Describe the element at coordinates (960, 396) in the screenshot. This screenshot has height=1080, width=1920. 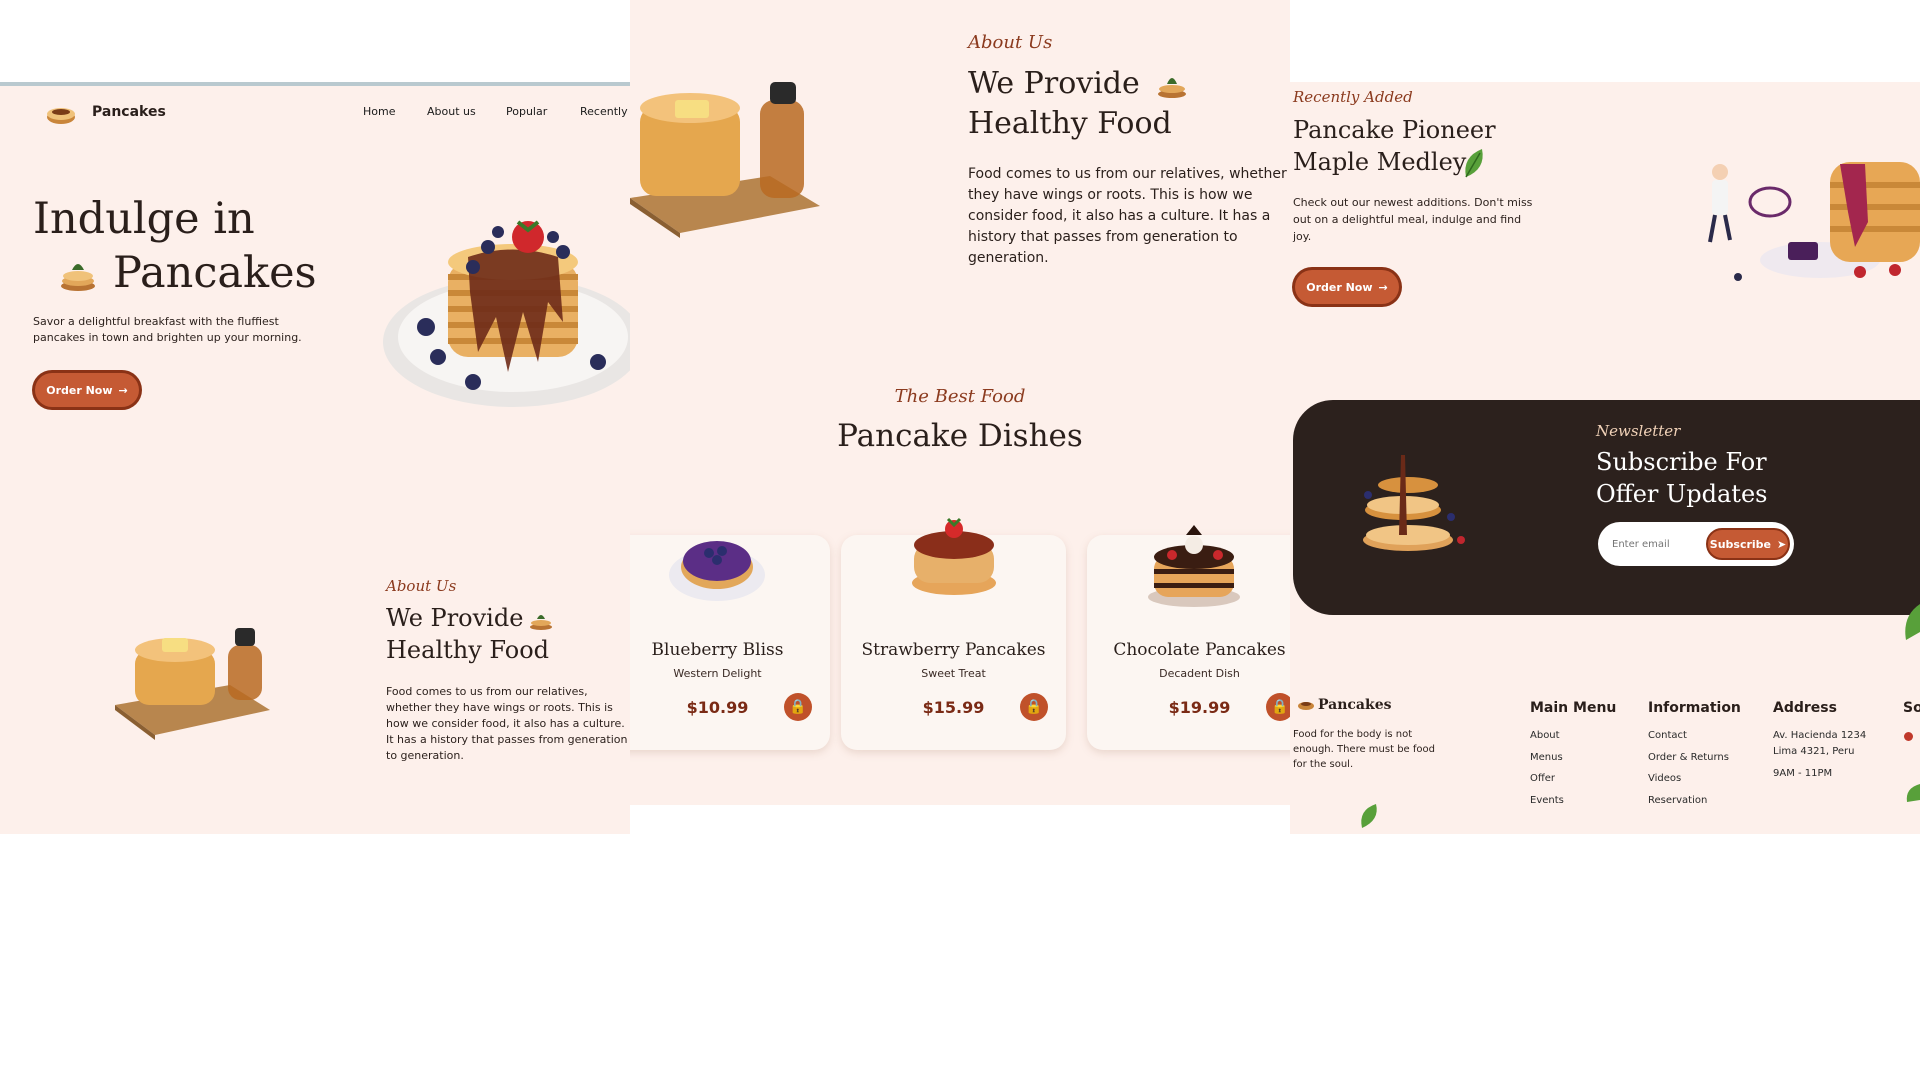
I see `popular-label: The Best Food` at that location.